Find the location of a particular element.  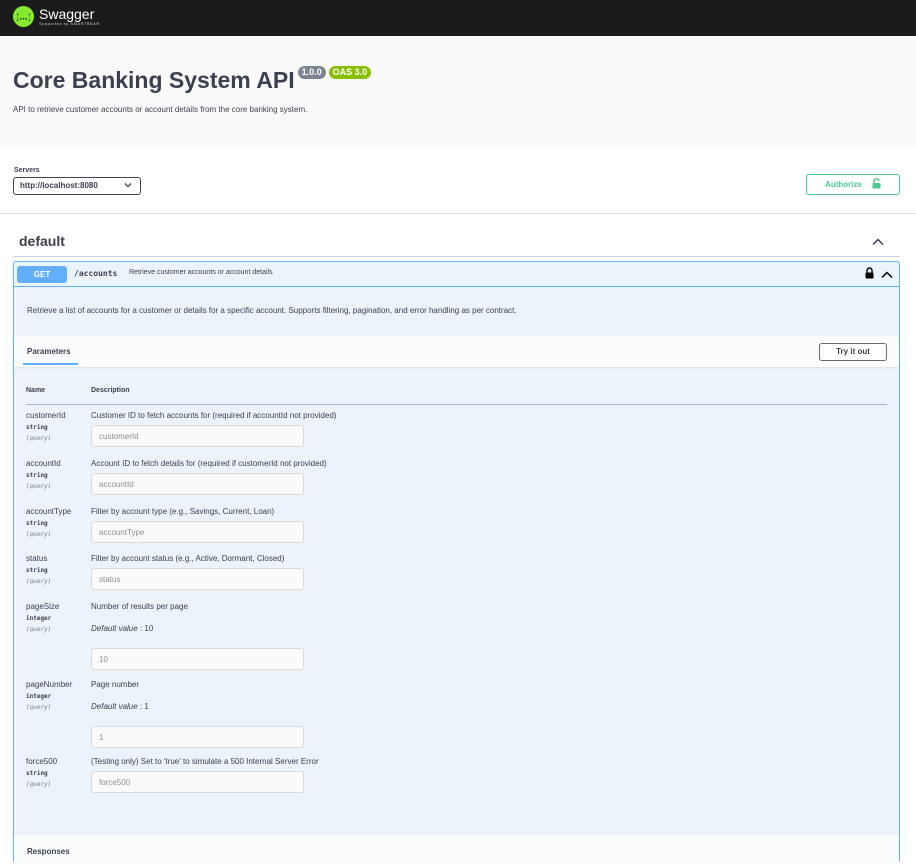

swagger-logo: {…} Swagger Supported by SMARTBEAR is located at coordinates (56, 16).